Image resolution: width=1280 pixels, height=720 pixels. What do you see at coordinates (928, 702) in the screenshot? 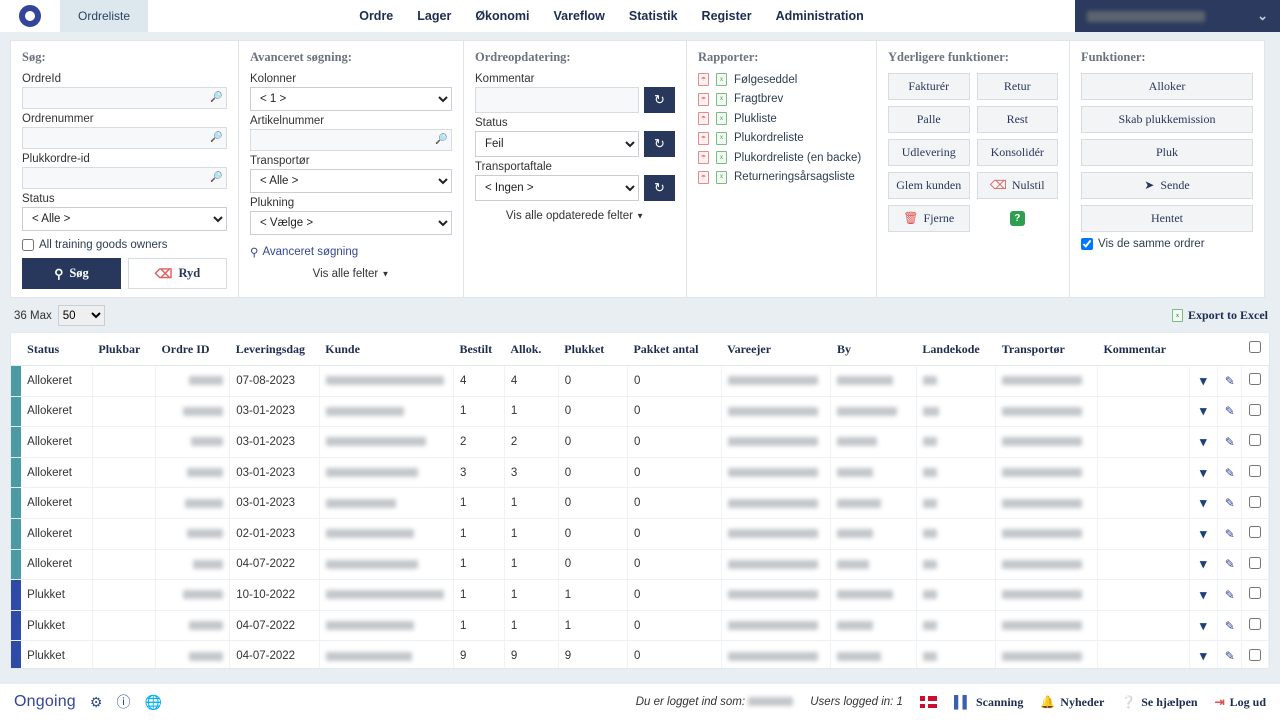
I see `danish-flag-icon` at bounding box center [928, 702].